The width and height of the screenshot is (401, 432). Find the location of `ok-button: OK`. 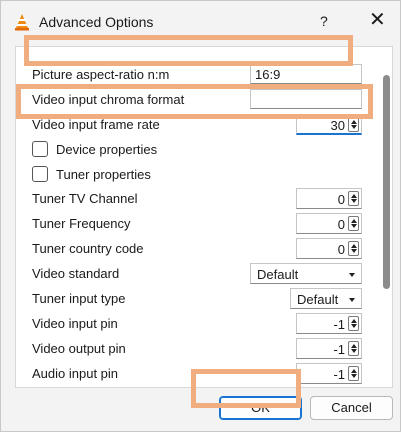

ok-button: OK is located at coordinates (260, 408).